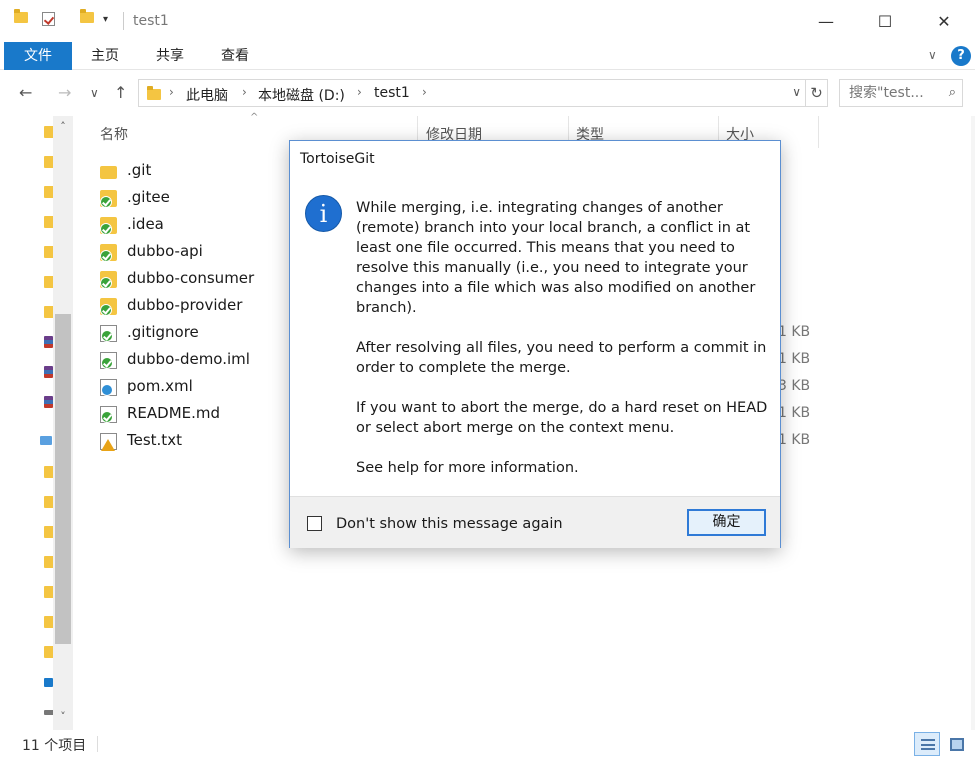  I want to click on minimize-button: —, so click(826, 22).